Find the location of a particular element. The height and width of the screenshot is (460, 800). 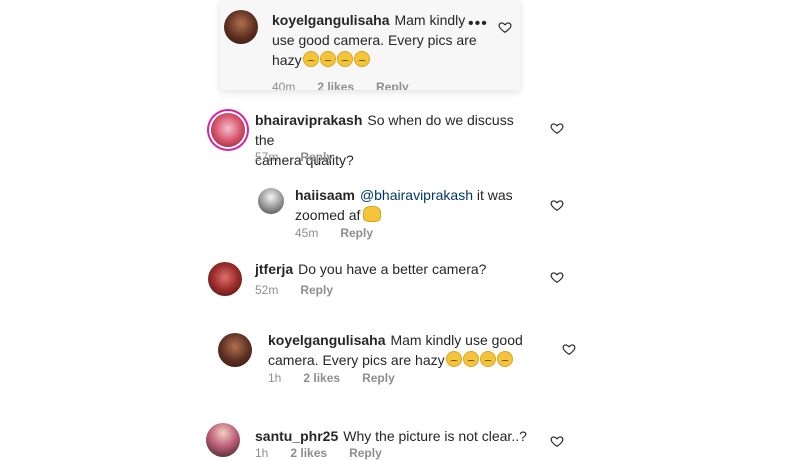

comment-time: 40m is located at coordinates (284, 85).